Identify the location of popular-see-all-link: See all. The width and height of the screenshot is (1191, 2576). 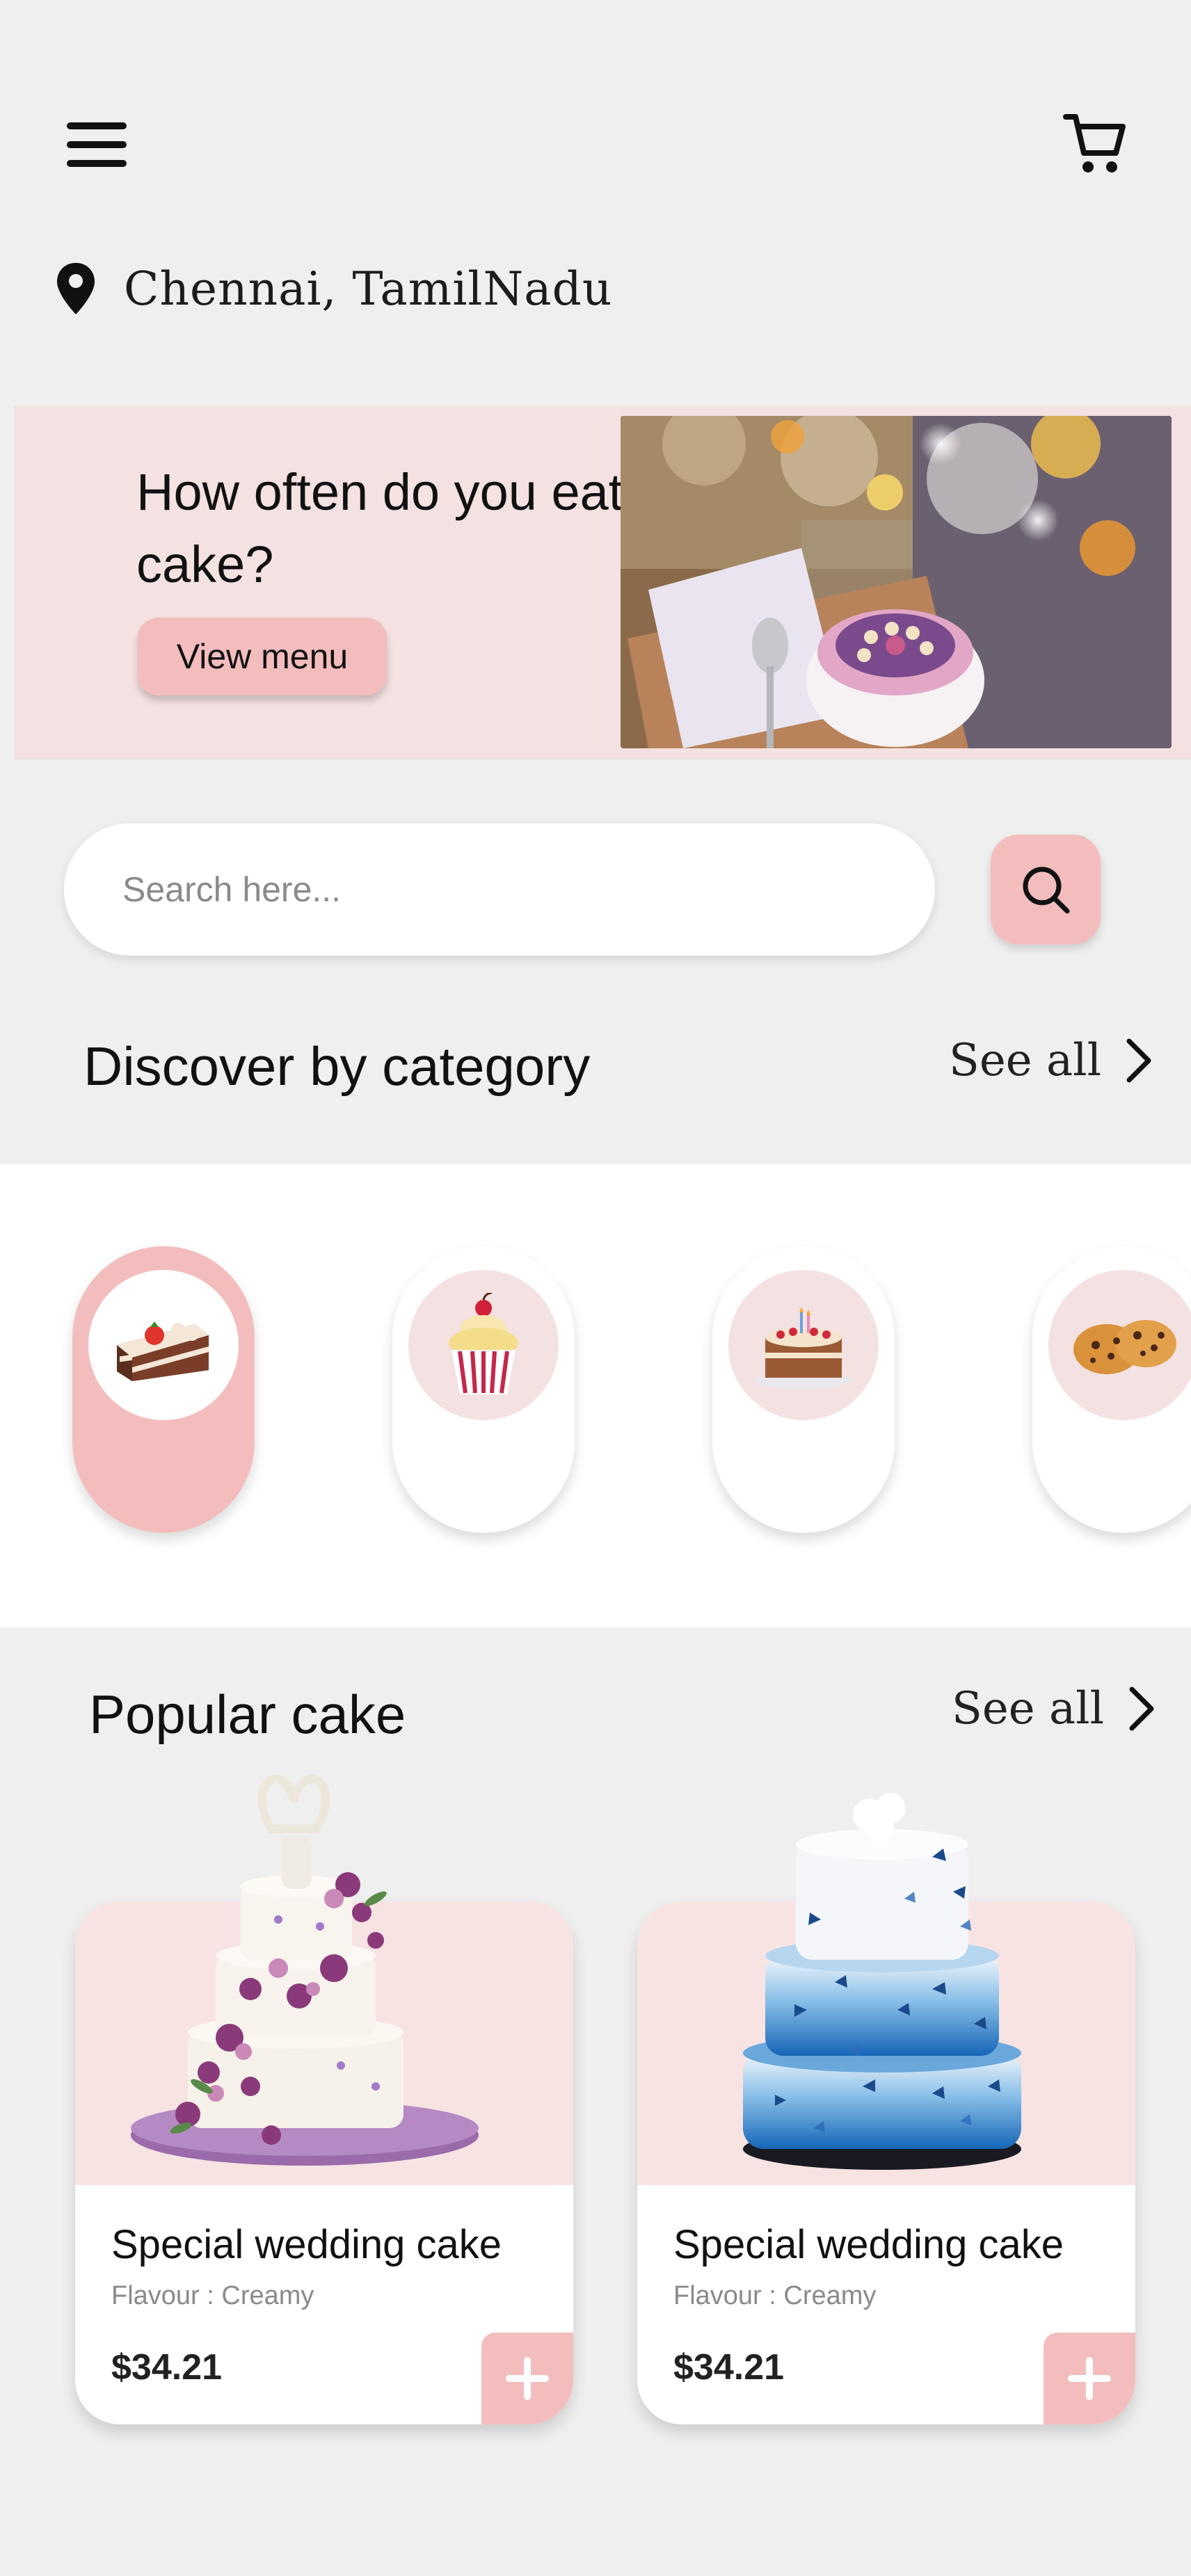
(1054, 1708).